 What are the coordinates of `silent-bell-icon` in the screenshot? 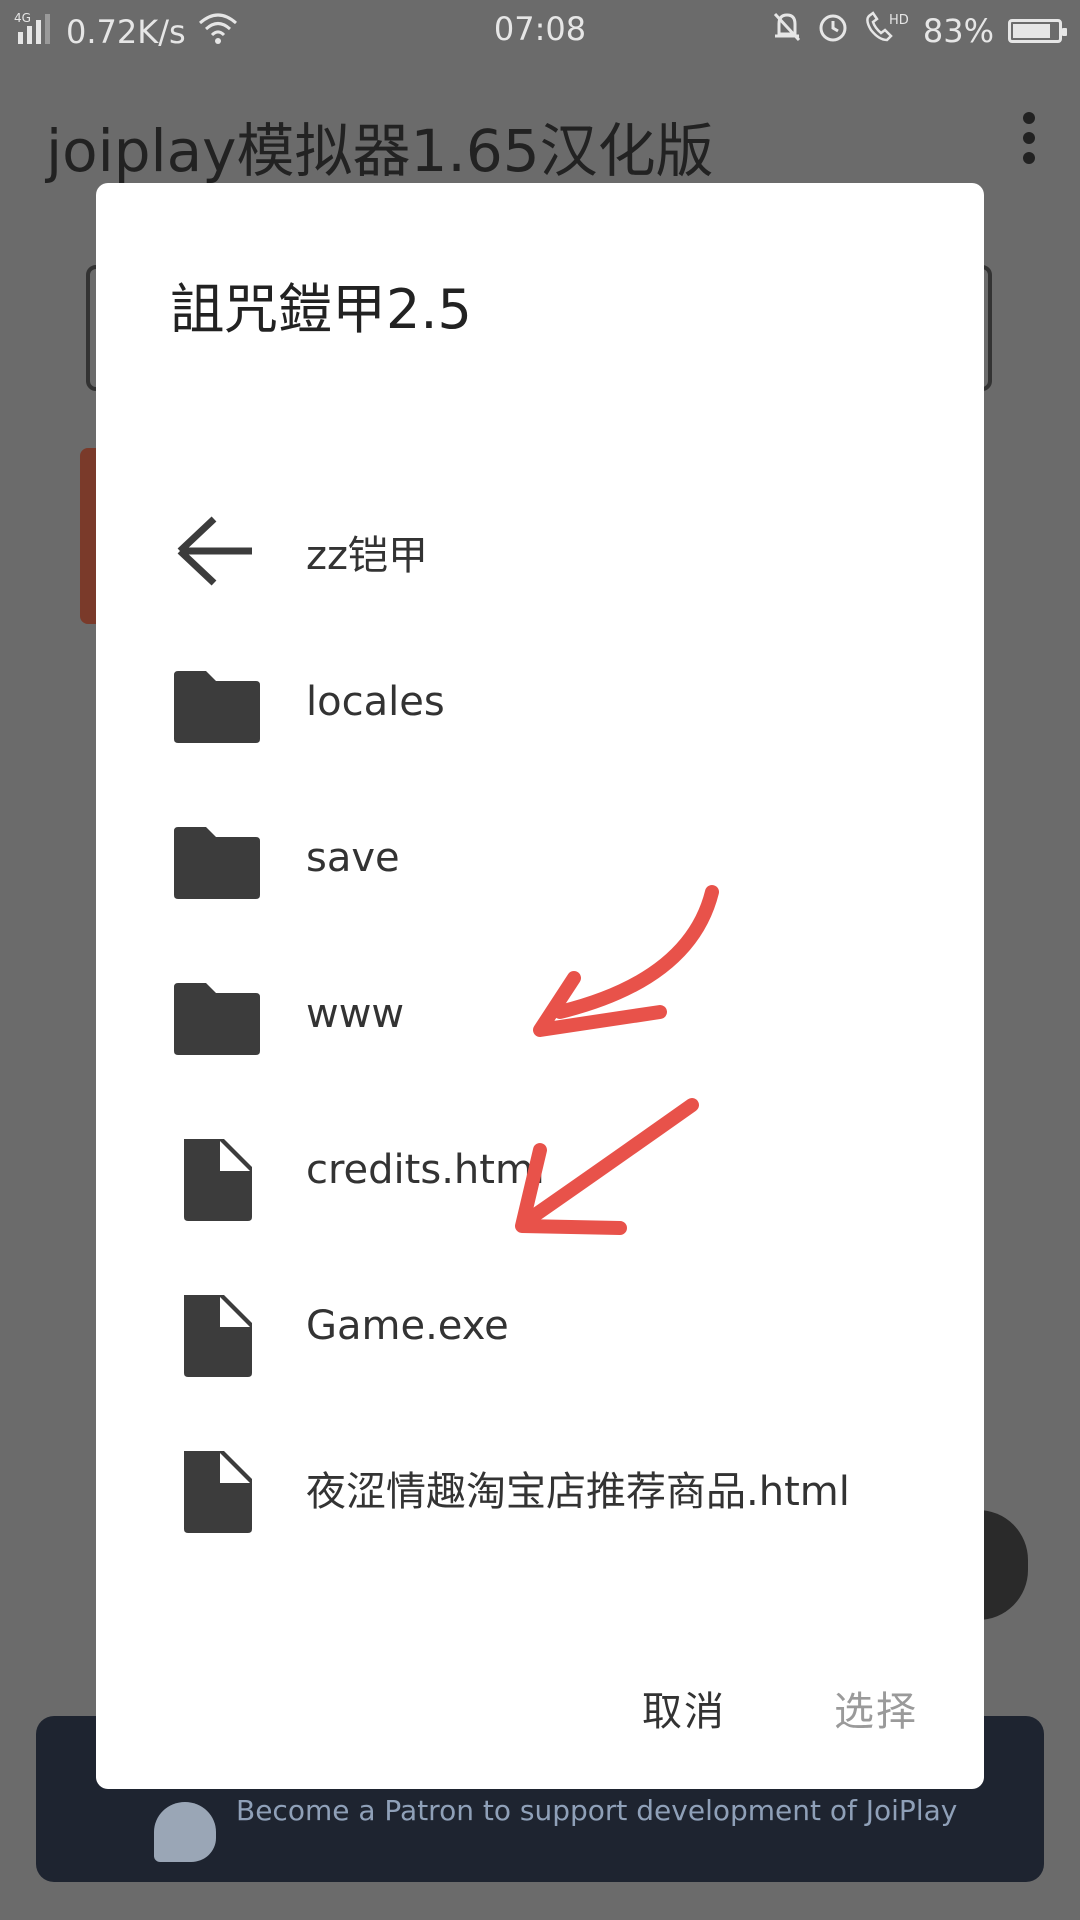 It's located at (787, 31).